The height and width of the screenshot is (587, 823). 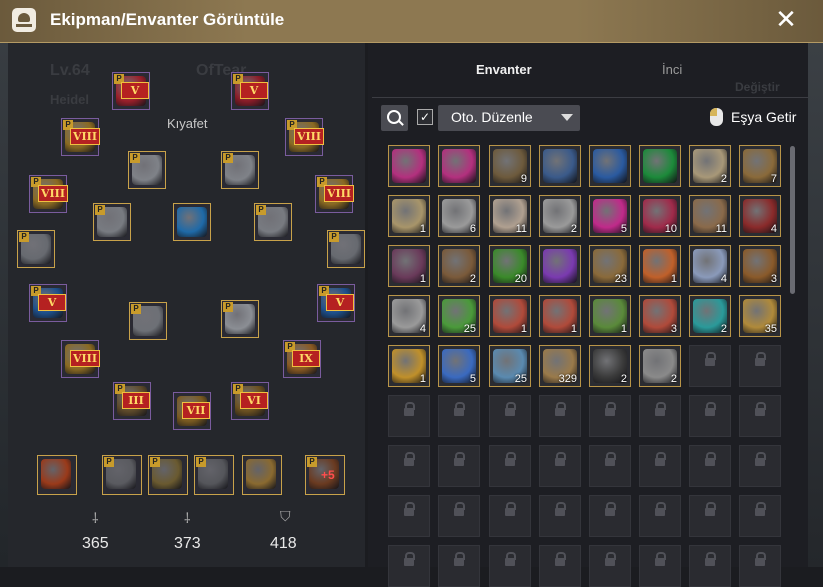 What do you see at coordinates (425, 117) in the screenshot?
I see `auto-sort-checkbox: ✓` at bounding box center [425, 117].